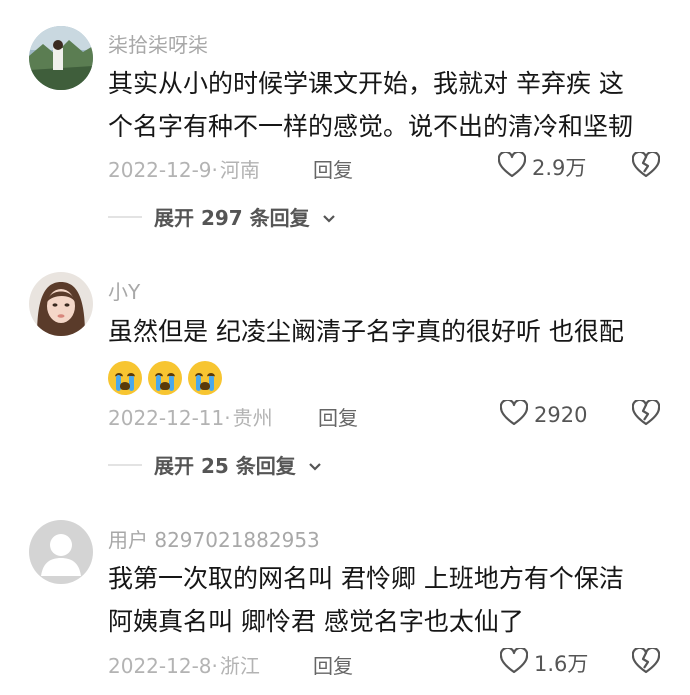 The height and width of the screenshot is (695, 690). I want to click on comment-text-line: 我第一次取的网名叫 君怜卿 上班地方有个保洁, so click(366, 578).